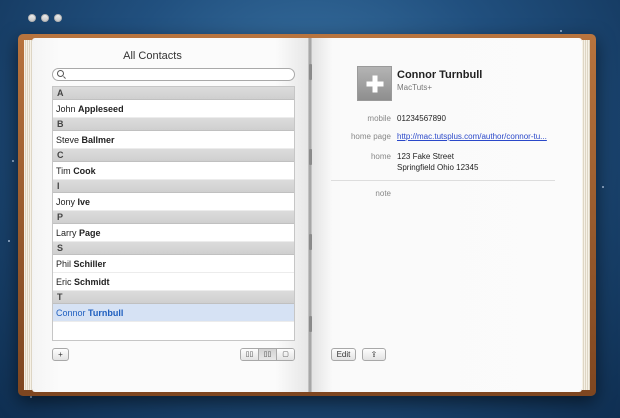 This screenshot has height=418, width=620. What do you see at coordinates (66, 202) in the screenshot?
I see `contact-first-name: Jony` at bounding box center [66, 202].